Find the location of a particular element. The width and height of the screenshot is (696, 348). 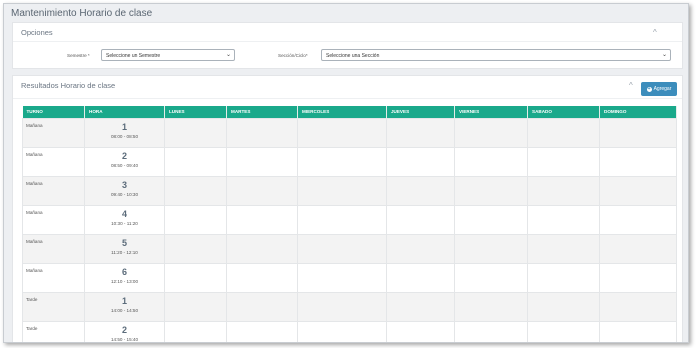

hora-cell: 6 12:10 - 13:00 is located at coordinates (124, 277).